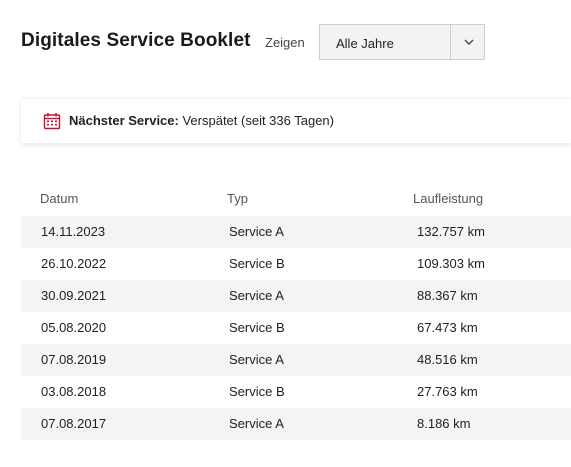  Describe the element at coordinates (136, 40) in the screenshot. I see `page-title: Digitales Service Booklet` at that location.